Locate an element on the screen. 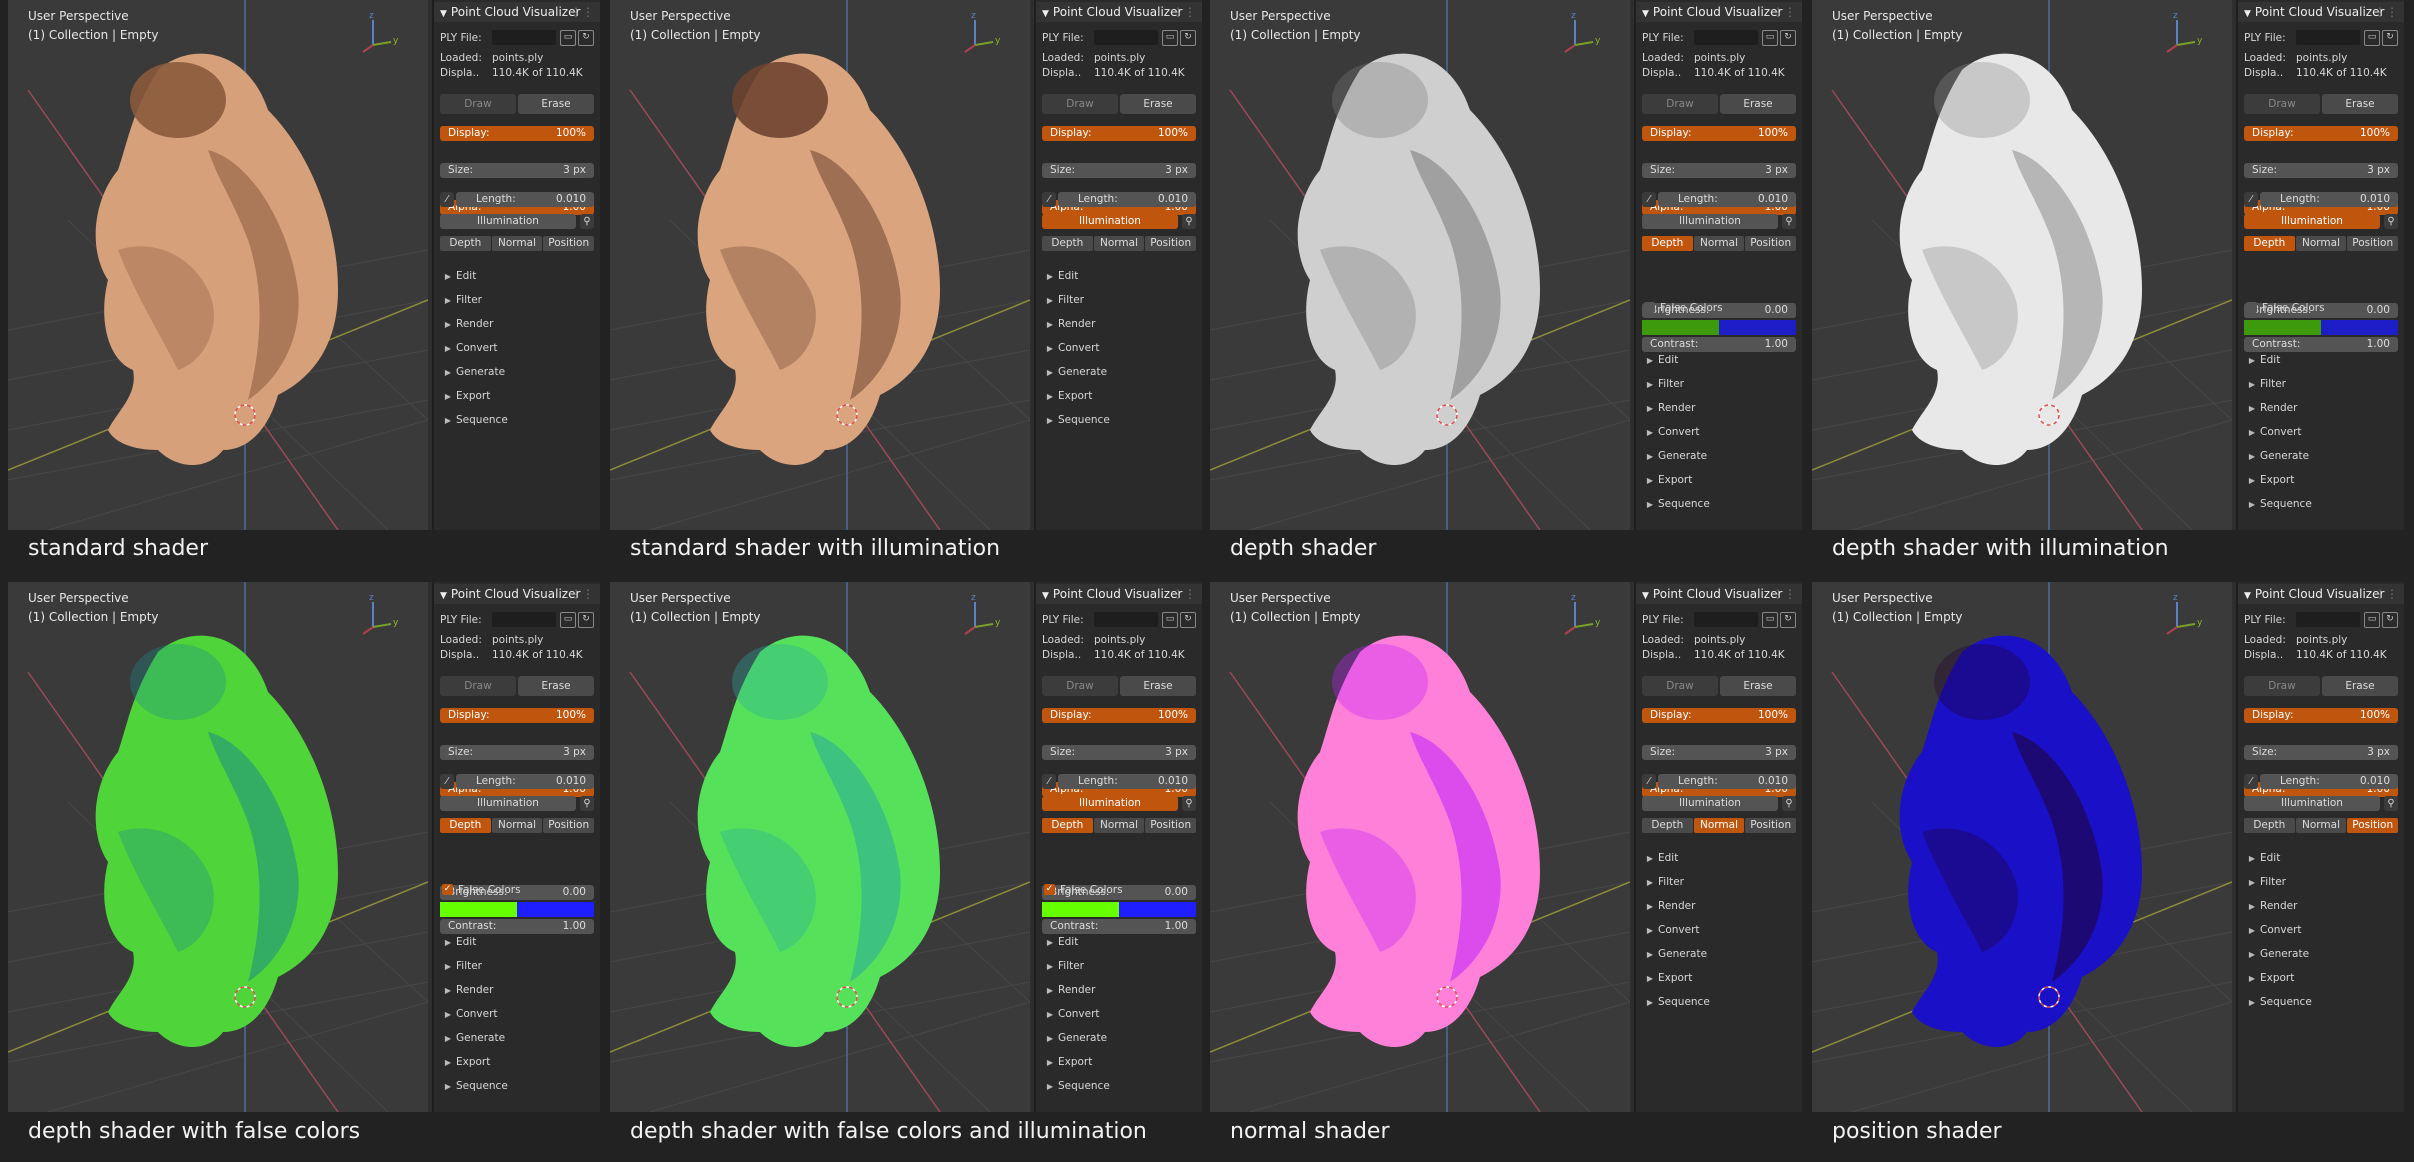 Image resolution: width=2414 pixels, height=1162 pixels. subpanel-edit: ▶ Edit is located at coordinates (517, 276).